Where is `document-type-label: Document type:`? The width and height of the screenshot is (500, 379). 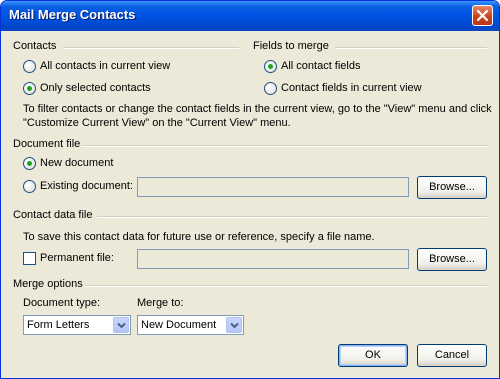 document-type-label: Document type: is located at coordinates (62, 303).